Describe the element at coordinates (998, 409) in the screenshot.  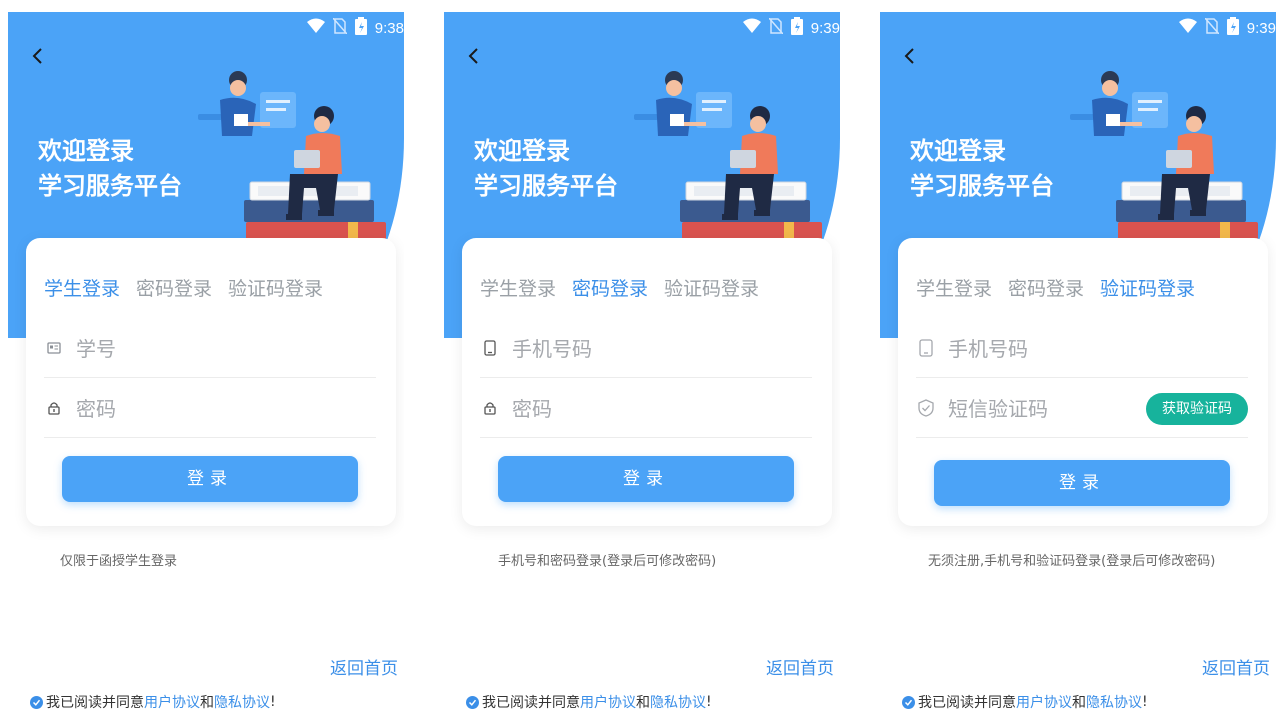
I see `sms-code-placeholder: 短信验证码` at that location.